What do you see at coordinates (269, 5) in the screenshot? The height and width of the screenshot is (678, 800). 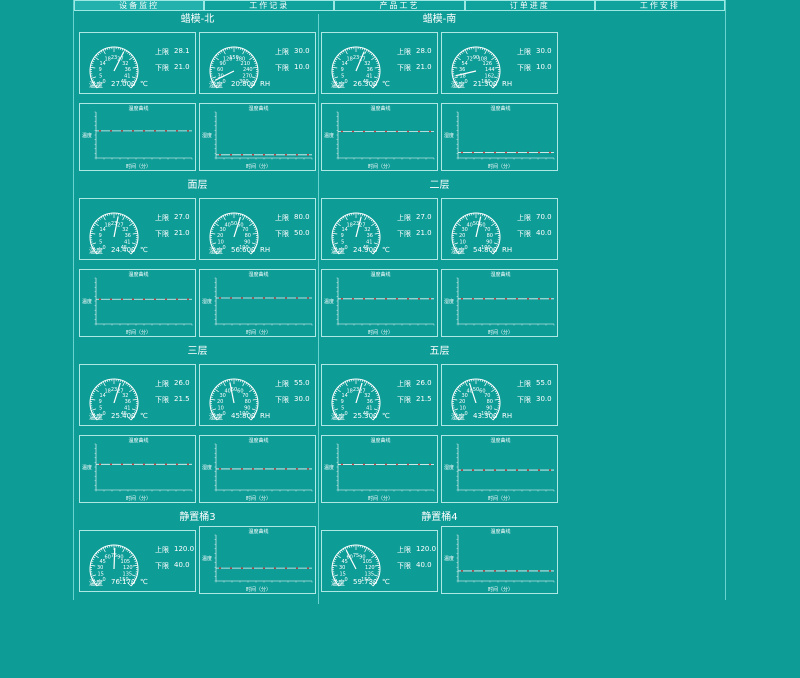 I see `tab-1: 工作记录` at bounding box center [269, 5].